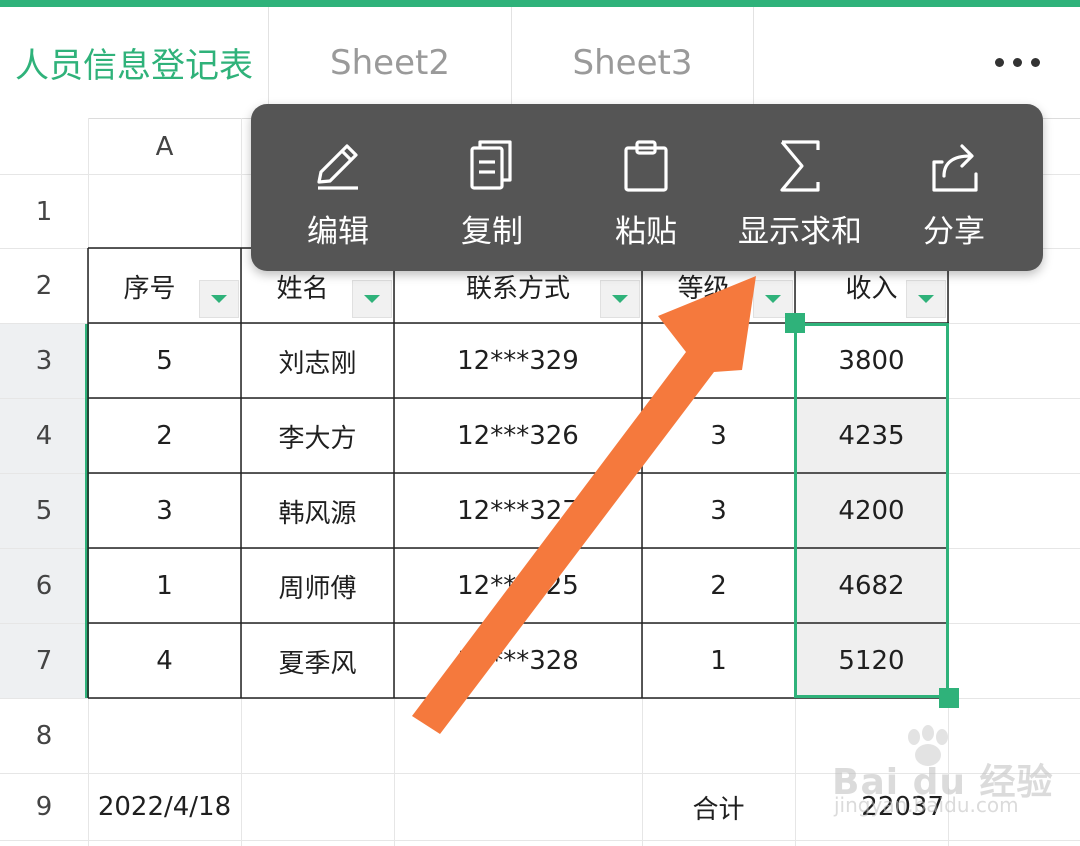  What do you see at coordinates (44, 511) in the screenshot?
I see `row-header-5: 5` at bounding box center [44, 511].